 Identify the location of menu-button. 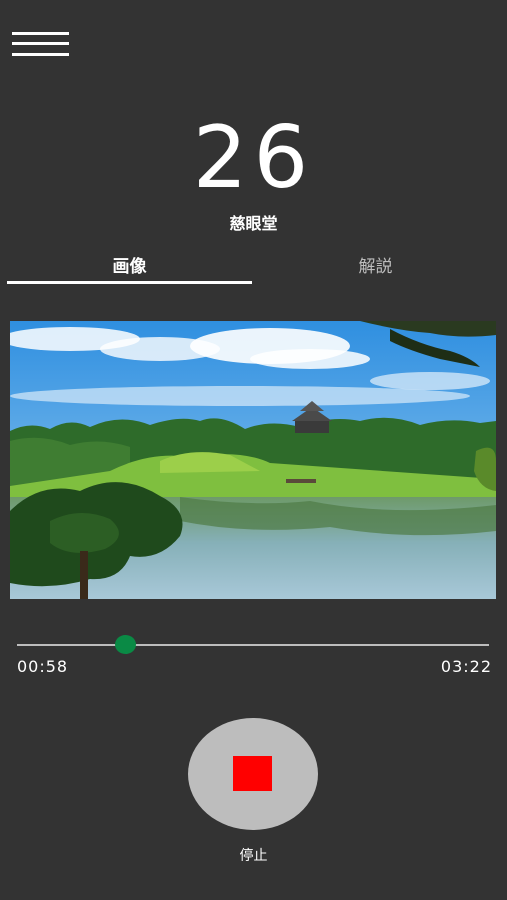
(41, 45).